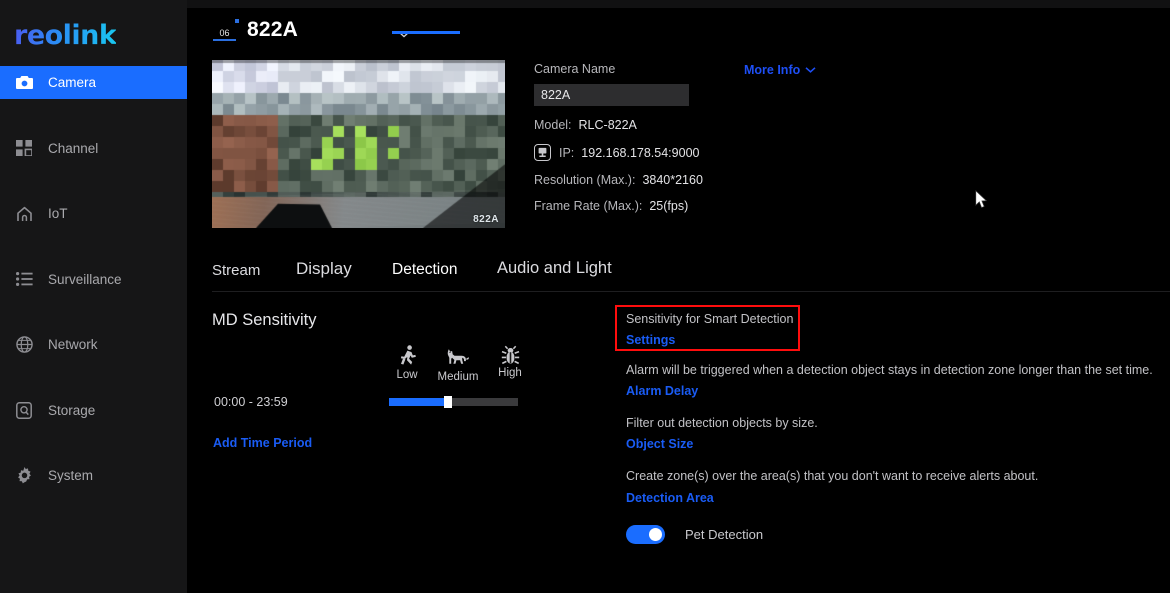 The image size is (1170, 593). I want to click on bug-icon, so click(510, 355).